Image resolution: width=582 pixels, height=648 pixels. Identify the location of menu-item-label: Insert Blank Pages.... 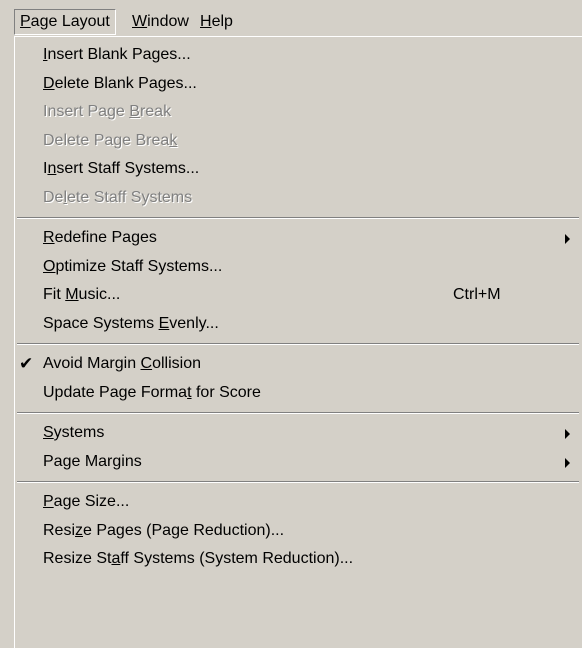
(117, 54).